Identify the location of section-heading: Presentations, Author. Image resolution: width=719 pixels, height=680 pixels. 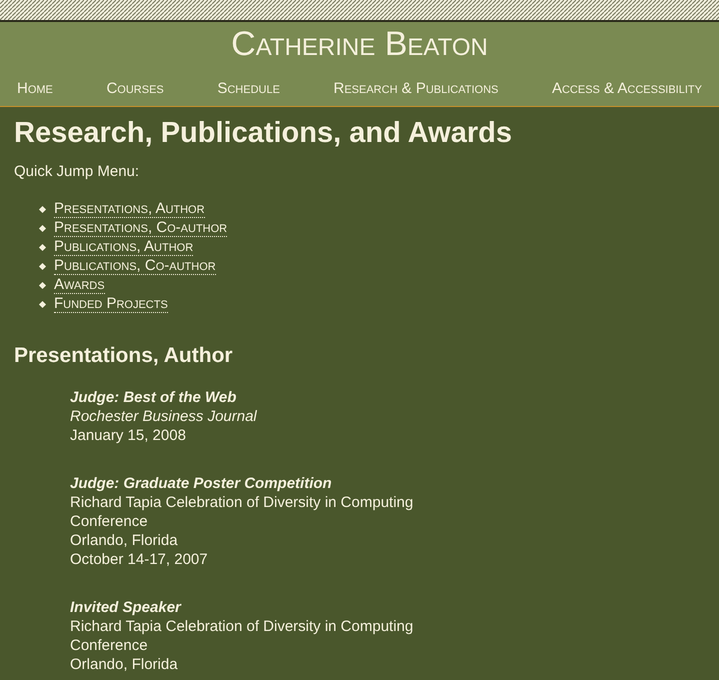
(124, 356).